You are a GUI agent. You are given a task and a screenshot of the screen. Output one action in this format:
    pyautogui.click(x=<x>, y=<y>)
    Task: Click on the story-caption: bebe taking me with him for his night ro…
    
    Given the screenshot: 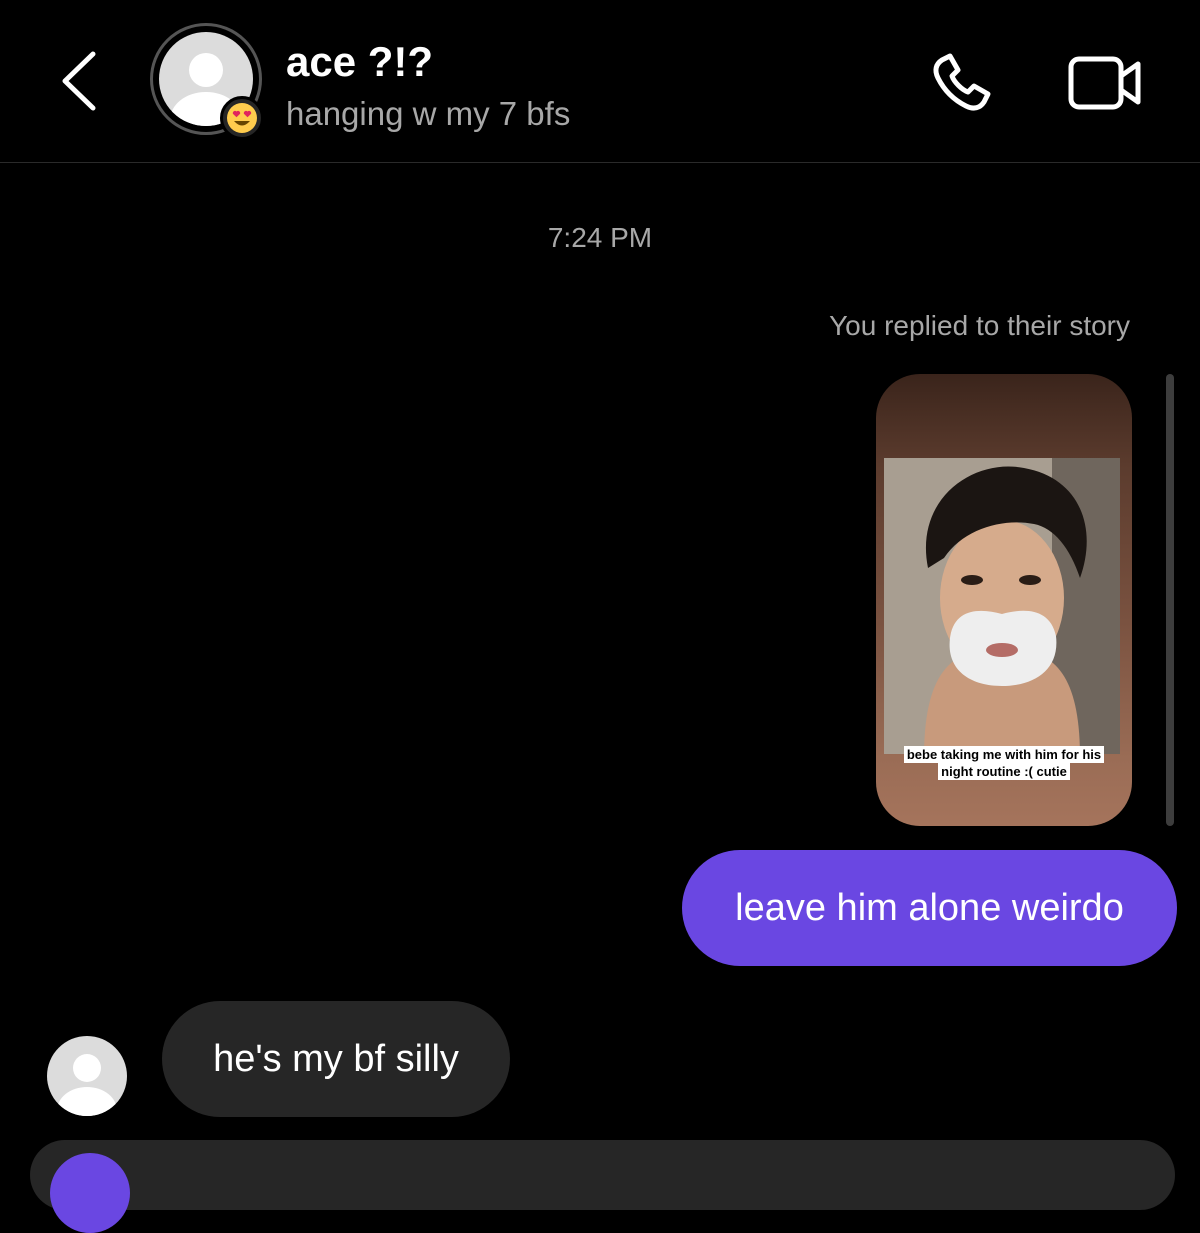 What is the action you would take?
    pyautogui.click(x=1004, y=763)
    